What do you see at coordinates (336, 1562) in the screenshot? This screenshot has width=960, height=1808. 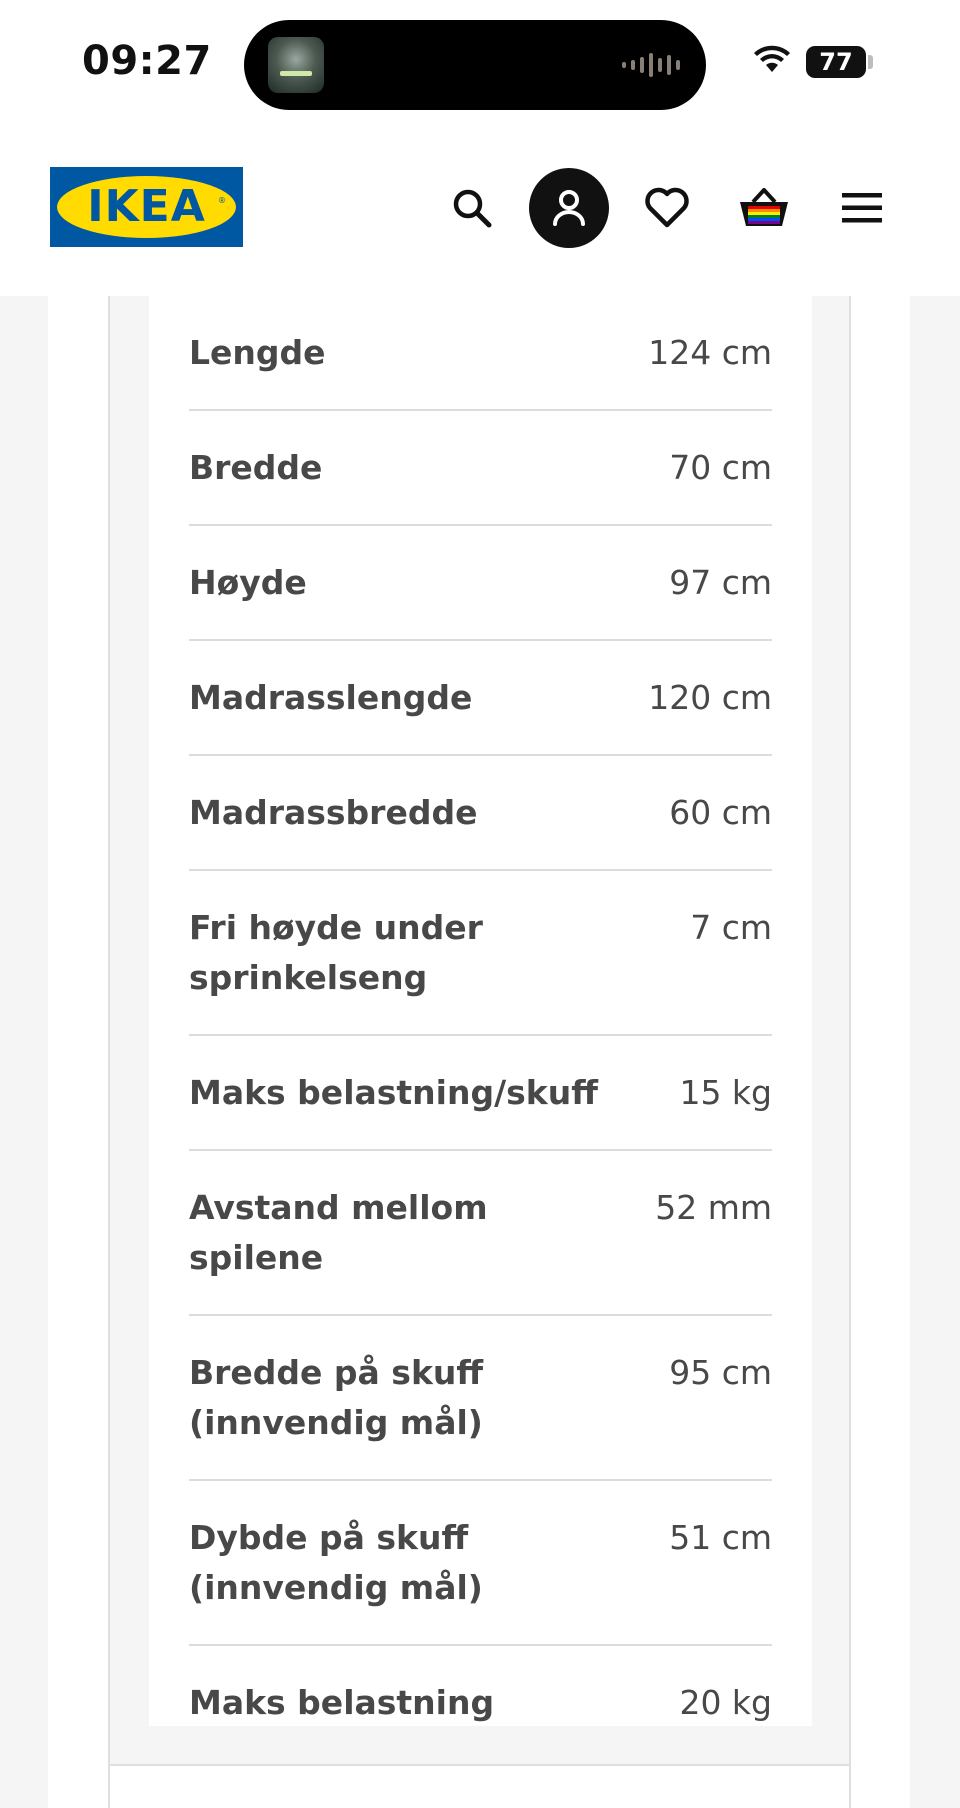 I see `measurement-label: Dybde på skuff (innvendig mål)` at bounding box center [336, 1562].